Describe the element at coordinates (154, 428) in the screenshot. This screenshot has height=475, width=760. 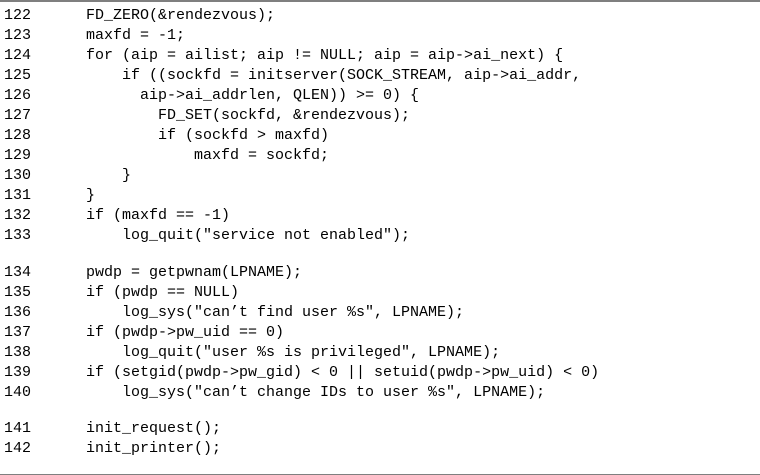
I see `code-text: init_request();` at that location.